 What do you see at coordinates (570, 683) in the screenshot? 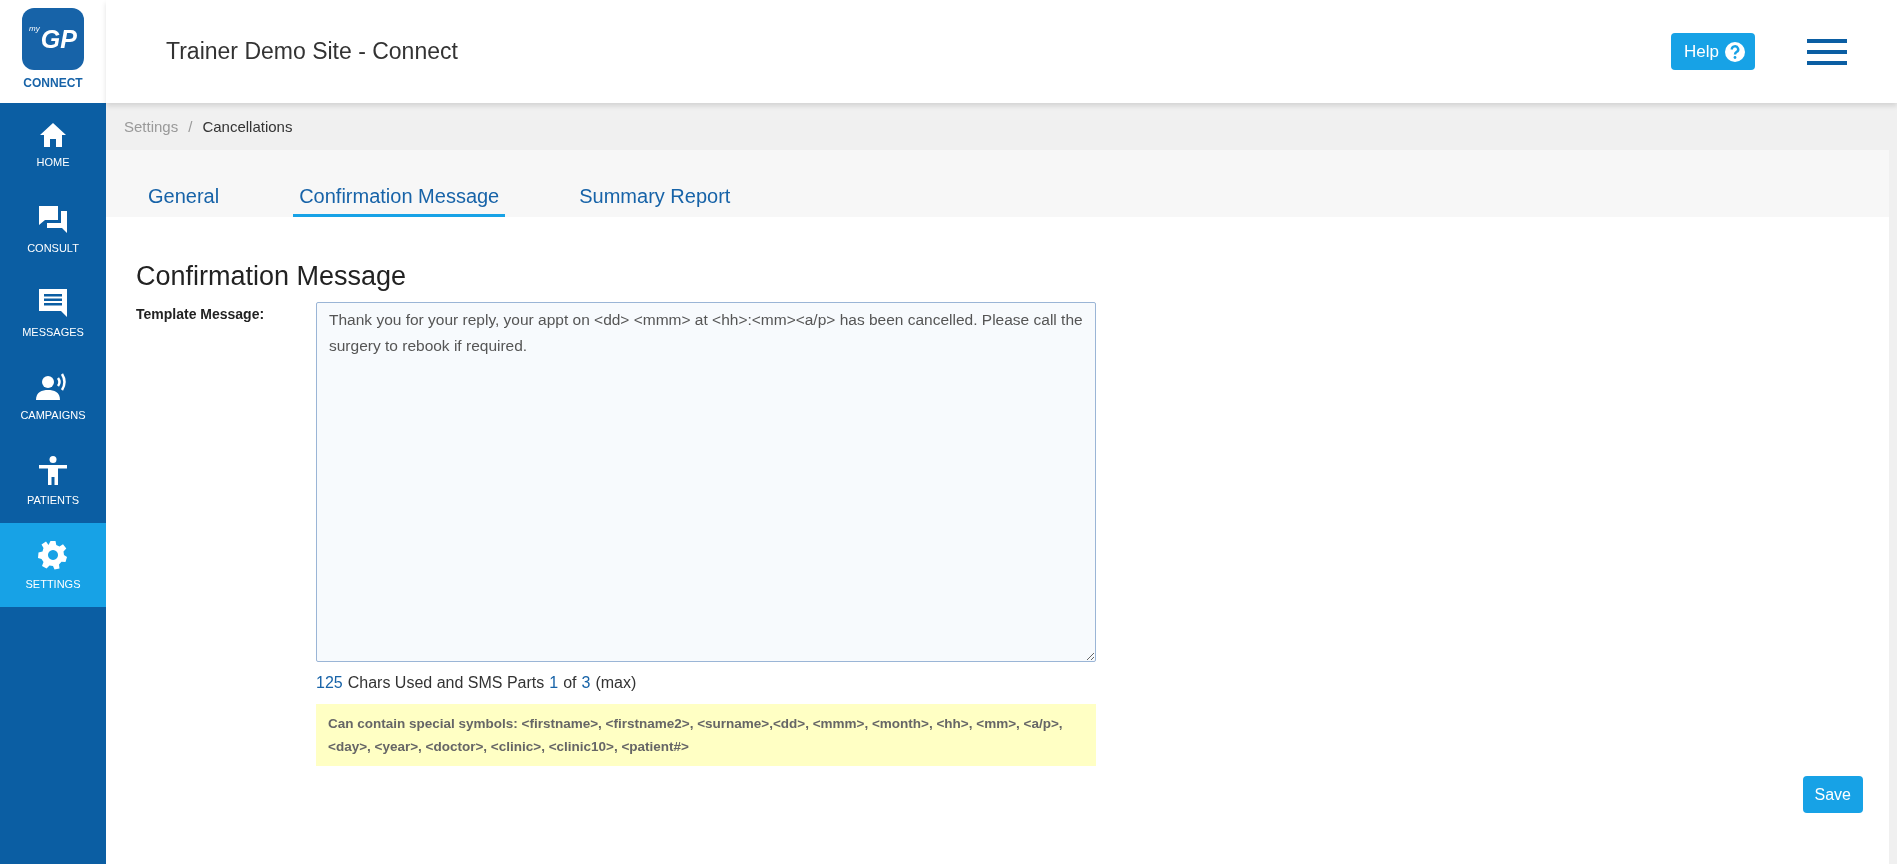
I see `counter-label: of` at bounding box center [570, 683].